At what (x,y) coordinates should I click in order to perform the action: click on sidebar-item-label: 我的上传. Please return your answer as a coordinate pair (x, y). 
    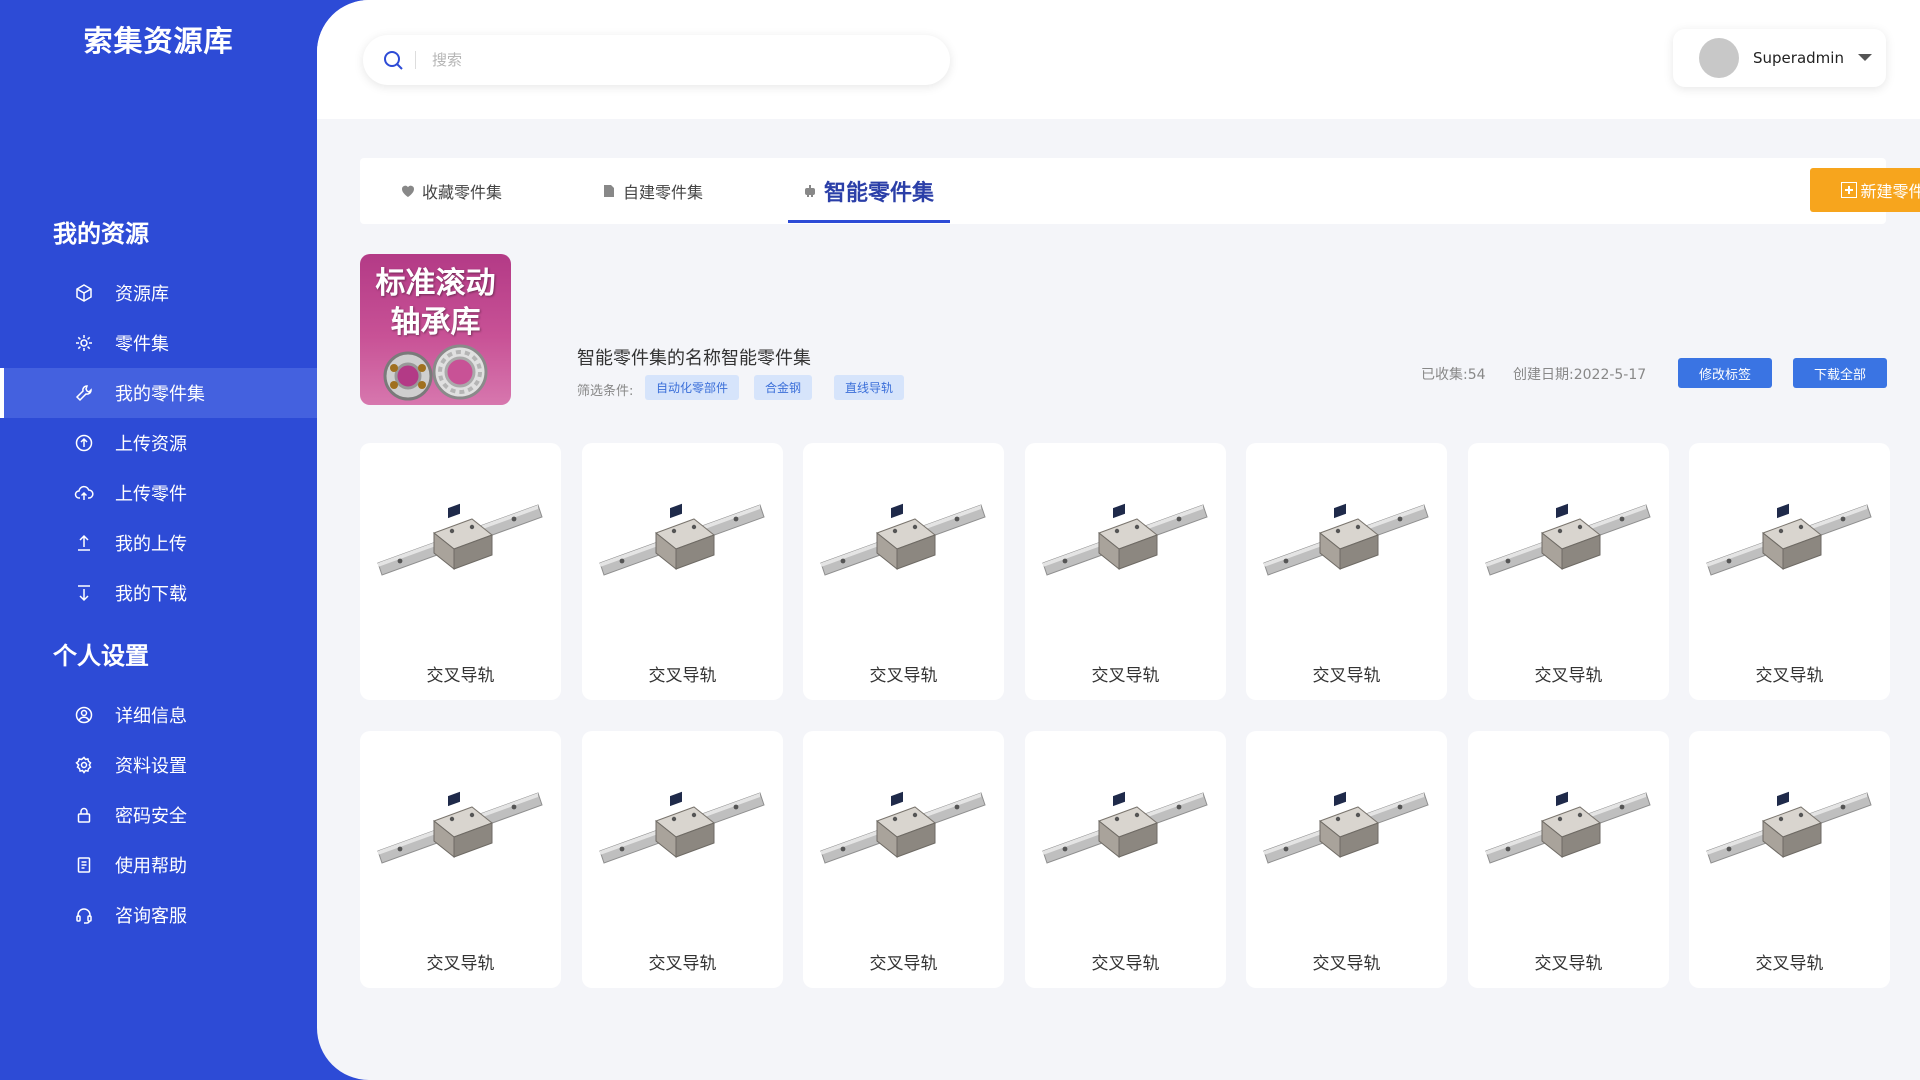
    Looking at the image, I should click on (151, 544).